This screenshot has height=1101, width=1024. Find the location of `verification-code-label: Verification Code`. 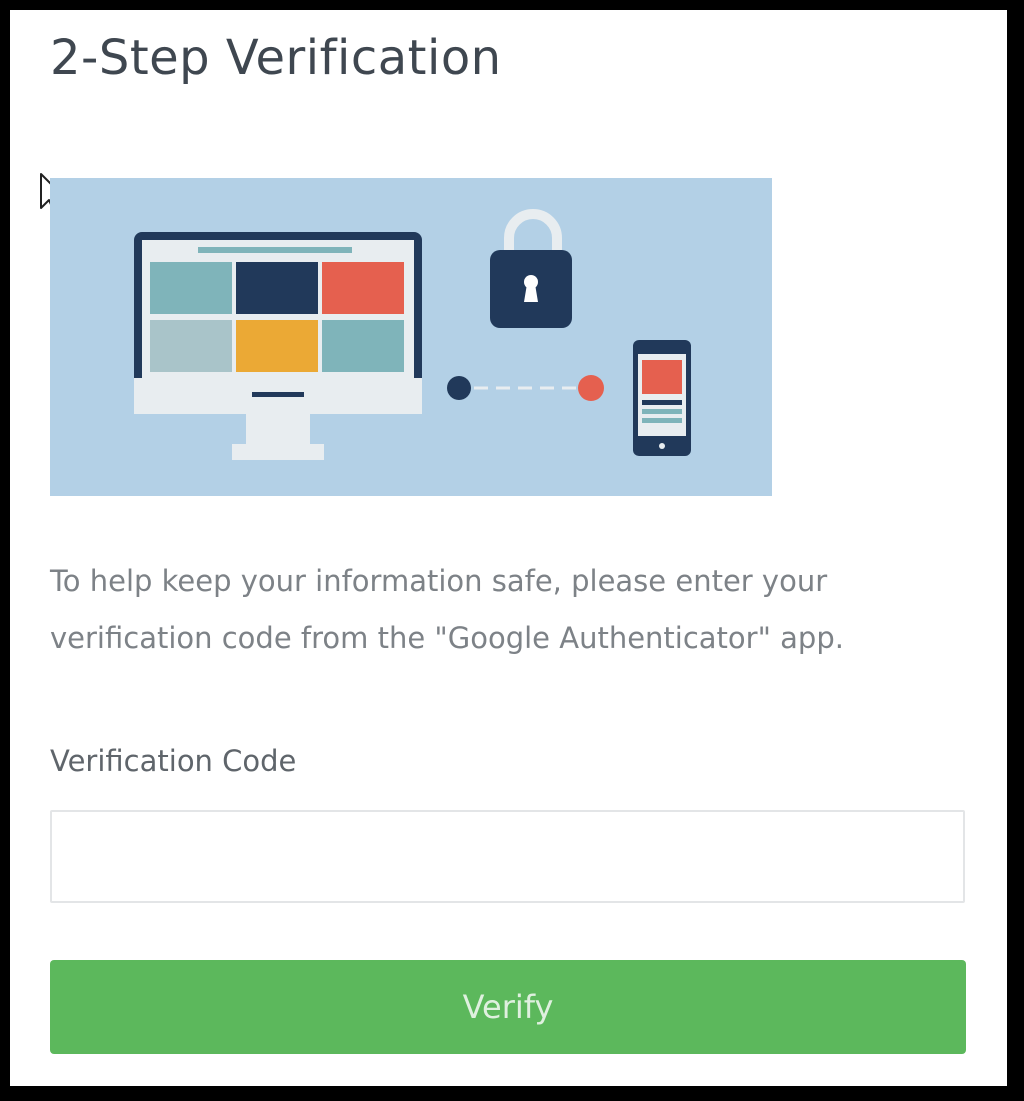

verification-code-label: Verification Code is located at coordinates (173, 761).